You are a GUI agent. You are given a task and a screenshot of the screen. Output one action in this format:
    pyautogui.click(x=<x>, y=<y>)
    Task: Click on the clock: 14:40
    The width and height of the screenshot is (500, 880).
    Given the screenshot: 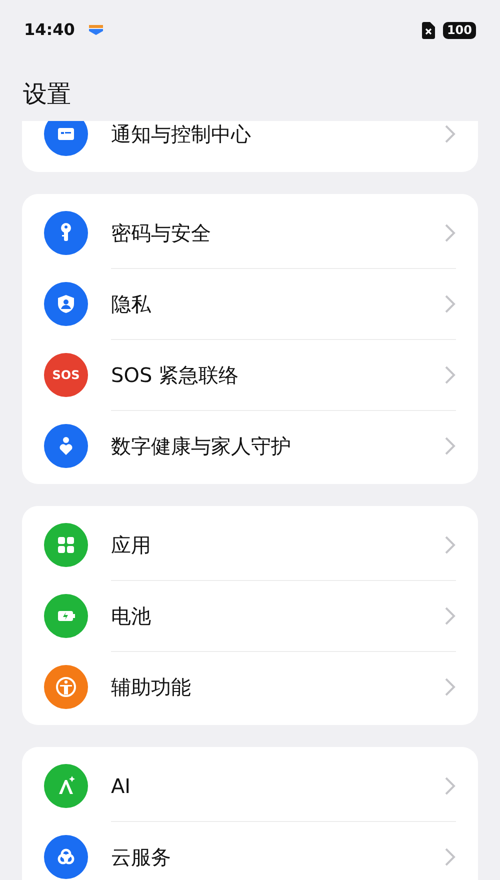 What is the action you would take?
    pyautogui.click(x=49, y=30)
    